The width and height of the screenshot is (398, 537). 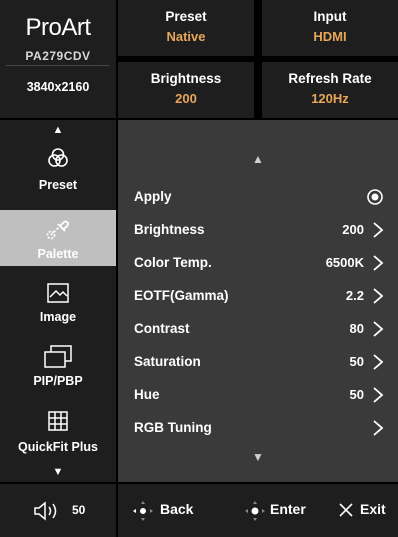 What do you see at coordinates (353, 229) in the screenshot?
I see `row-value: 200` at bounding box center [353, 229].